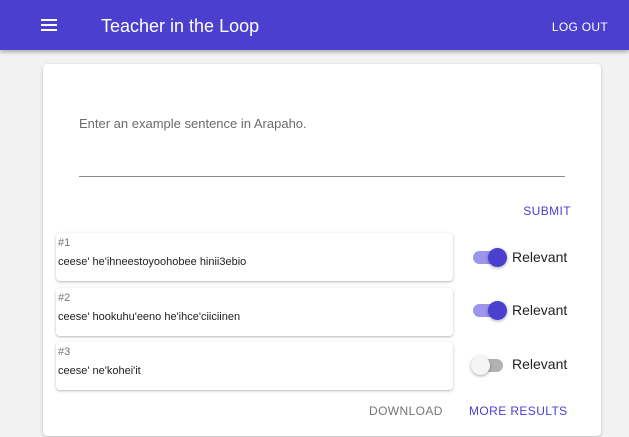 Image resolution: width=629 pixels, height=437 pixels. Describe the element at coordinates (540, 364) in the screenshot. I see `relevant-label-3: Relevant` at that location.